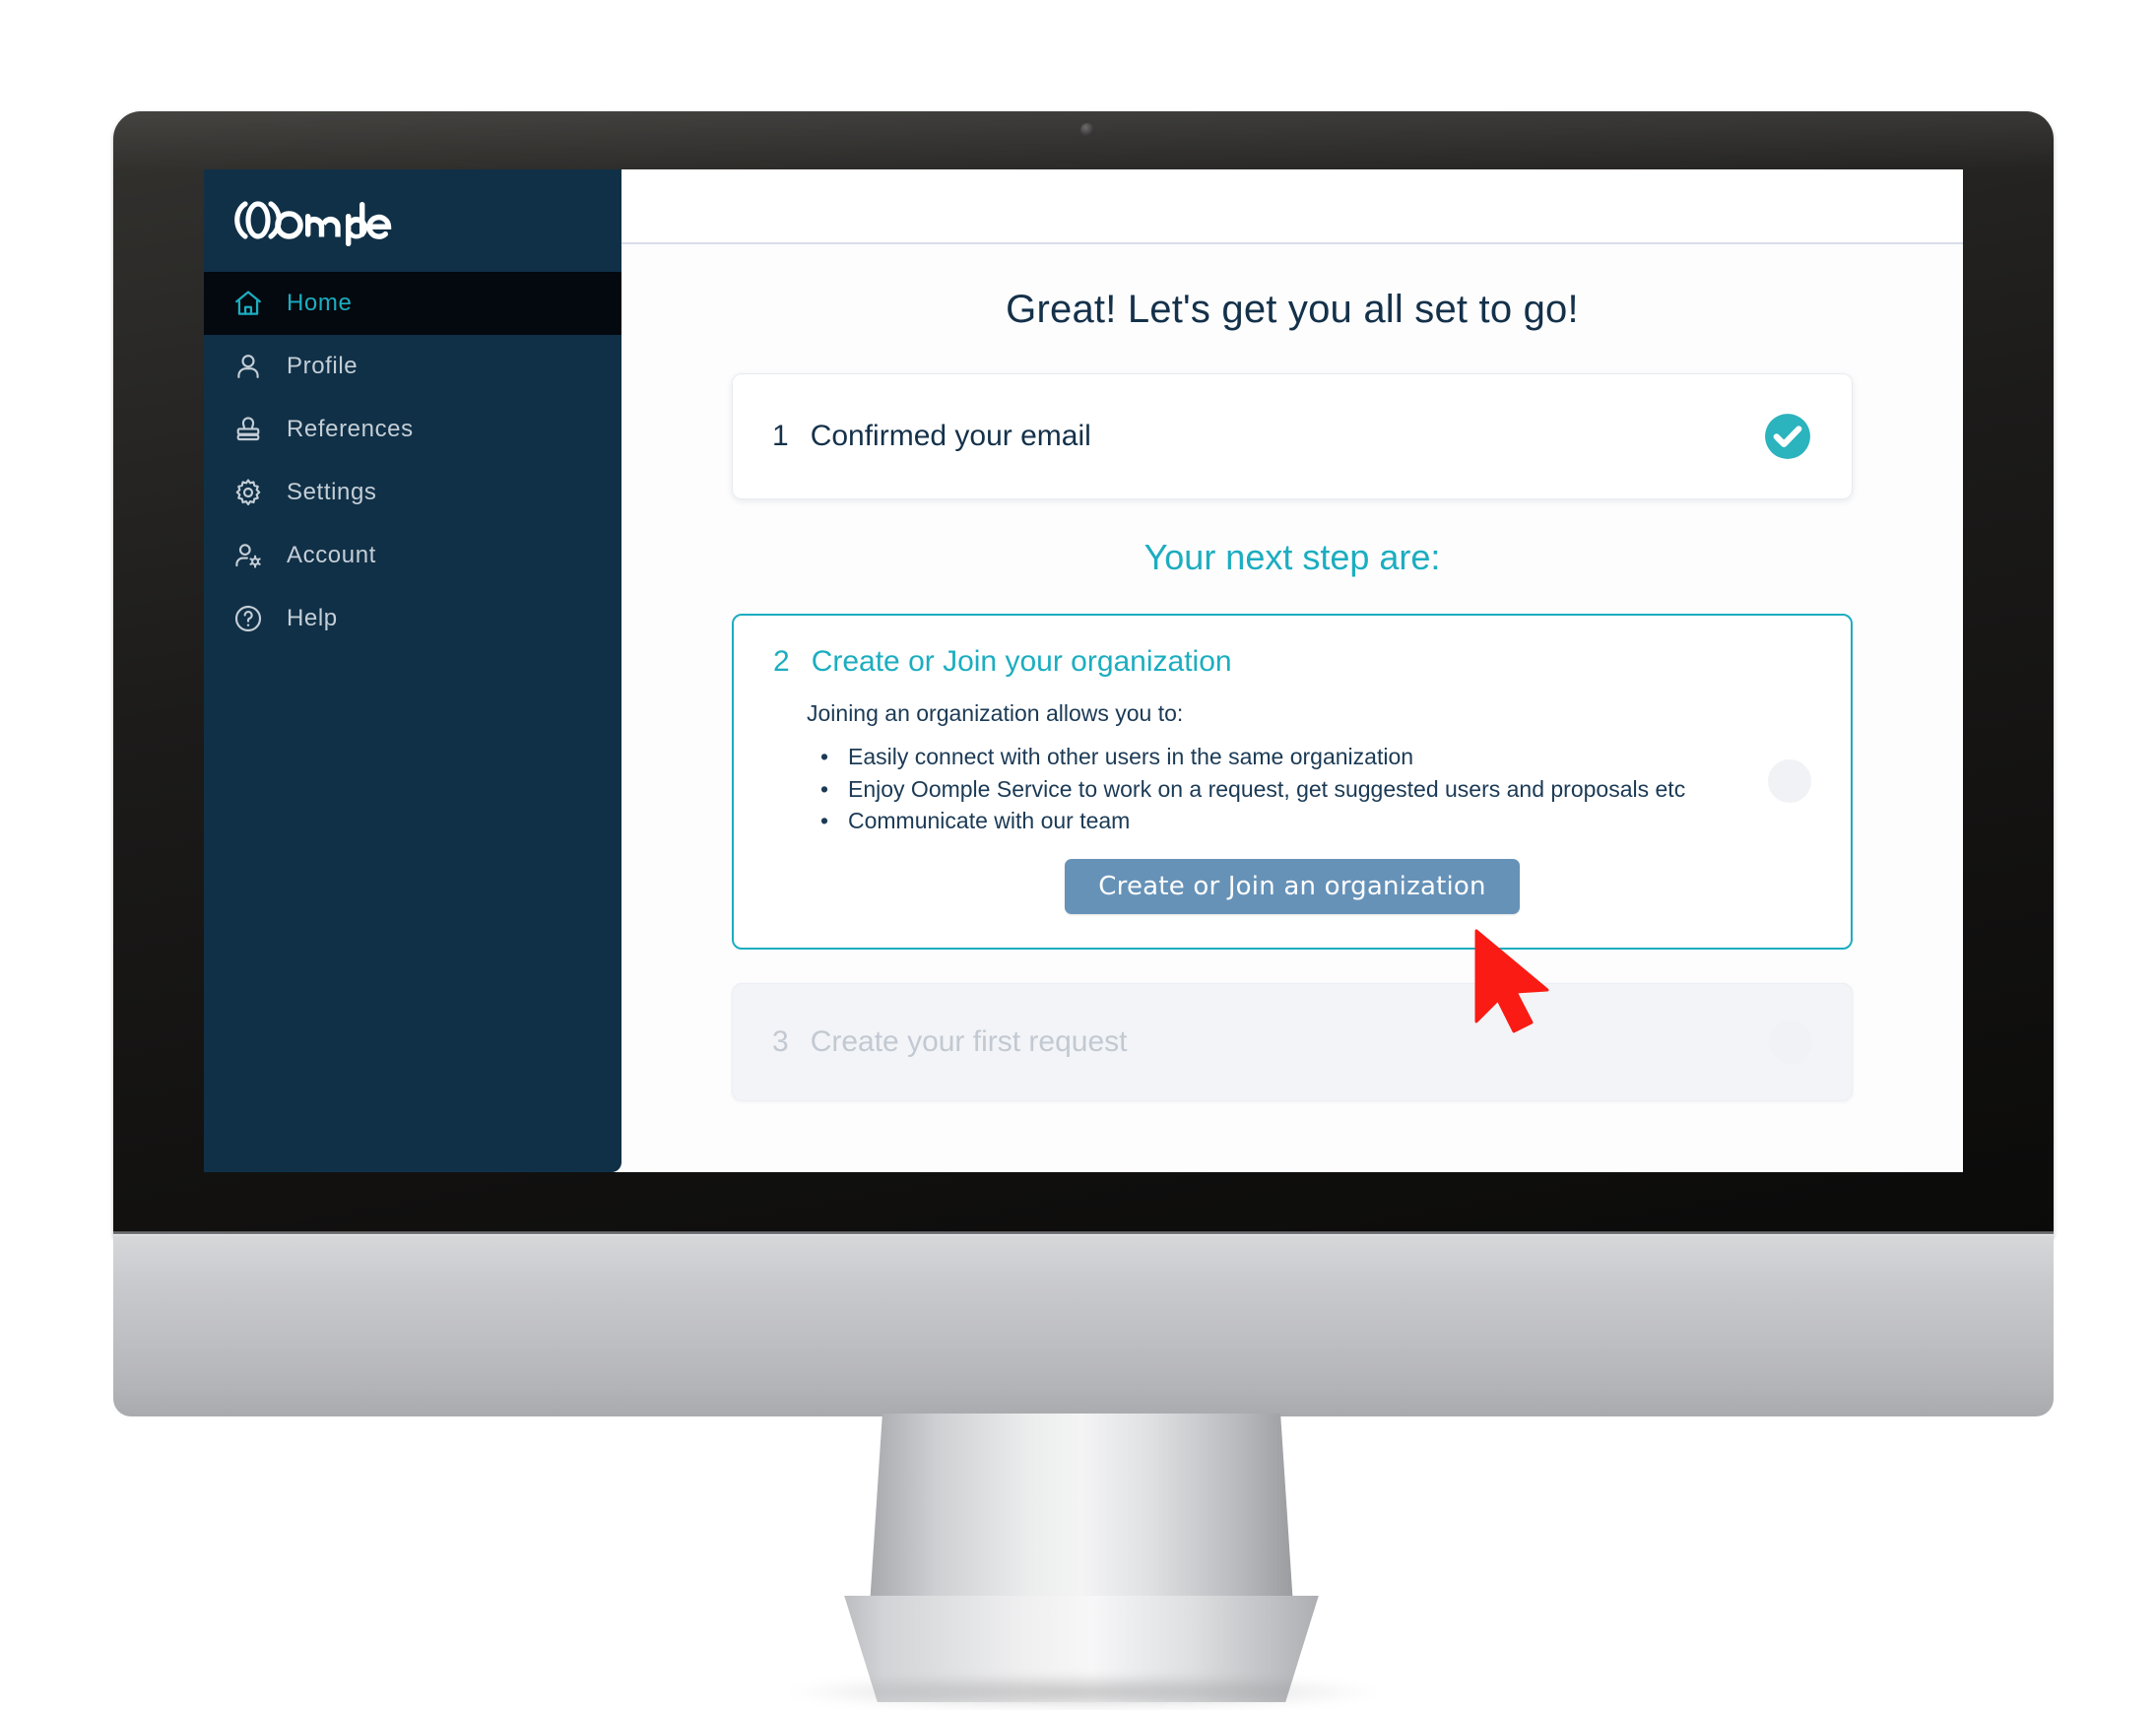  I want to click on list-item: Communicate with our team, so click(1316, 821).